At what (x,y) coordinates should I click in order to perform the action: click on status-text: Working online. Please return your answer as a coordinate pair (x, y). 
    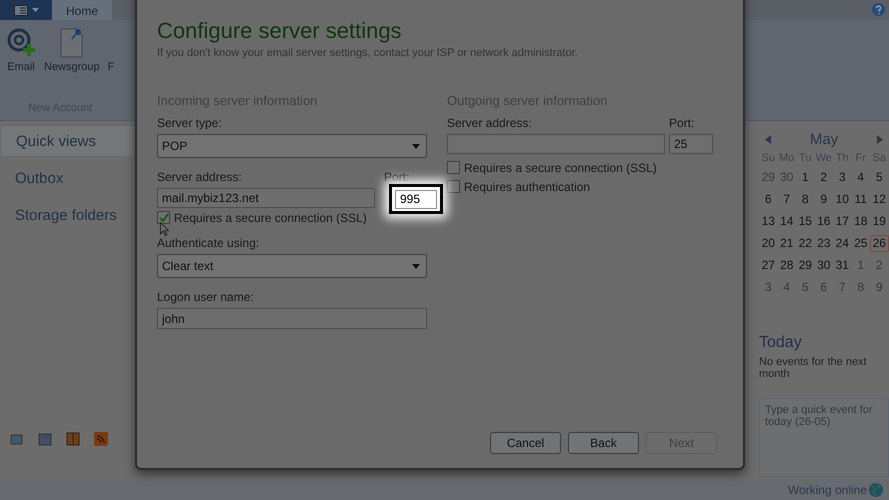
    Looking at the image, I should click on (827, 490).